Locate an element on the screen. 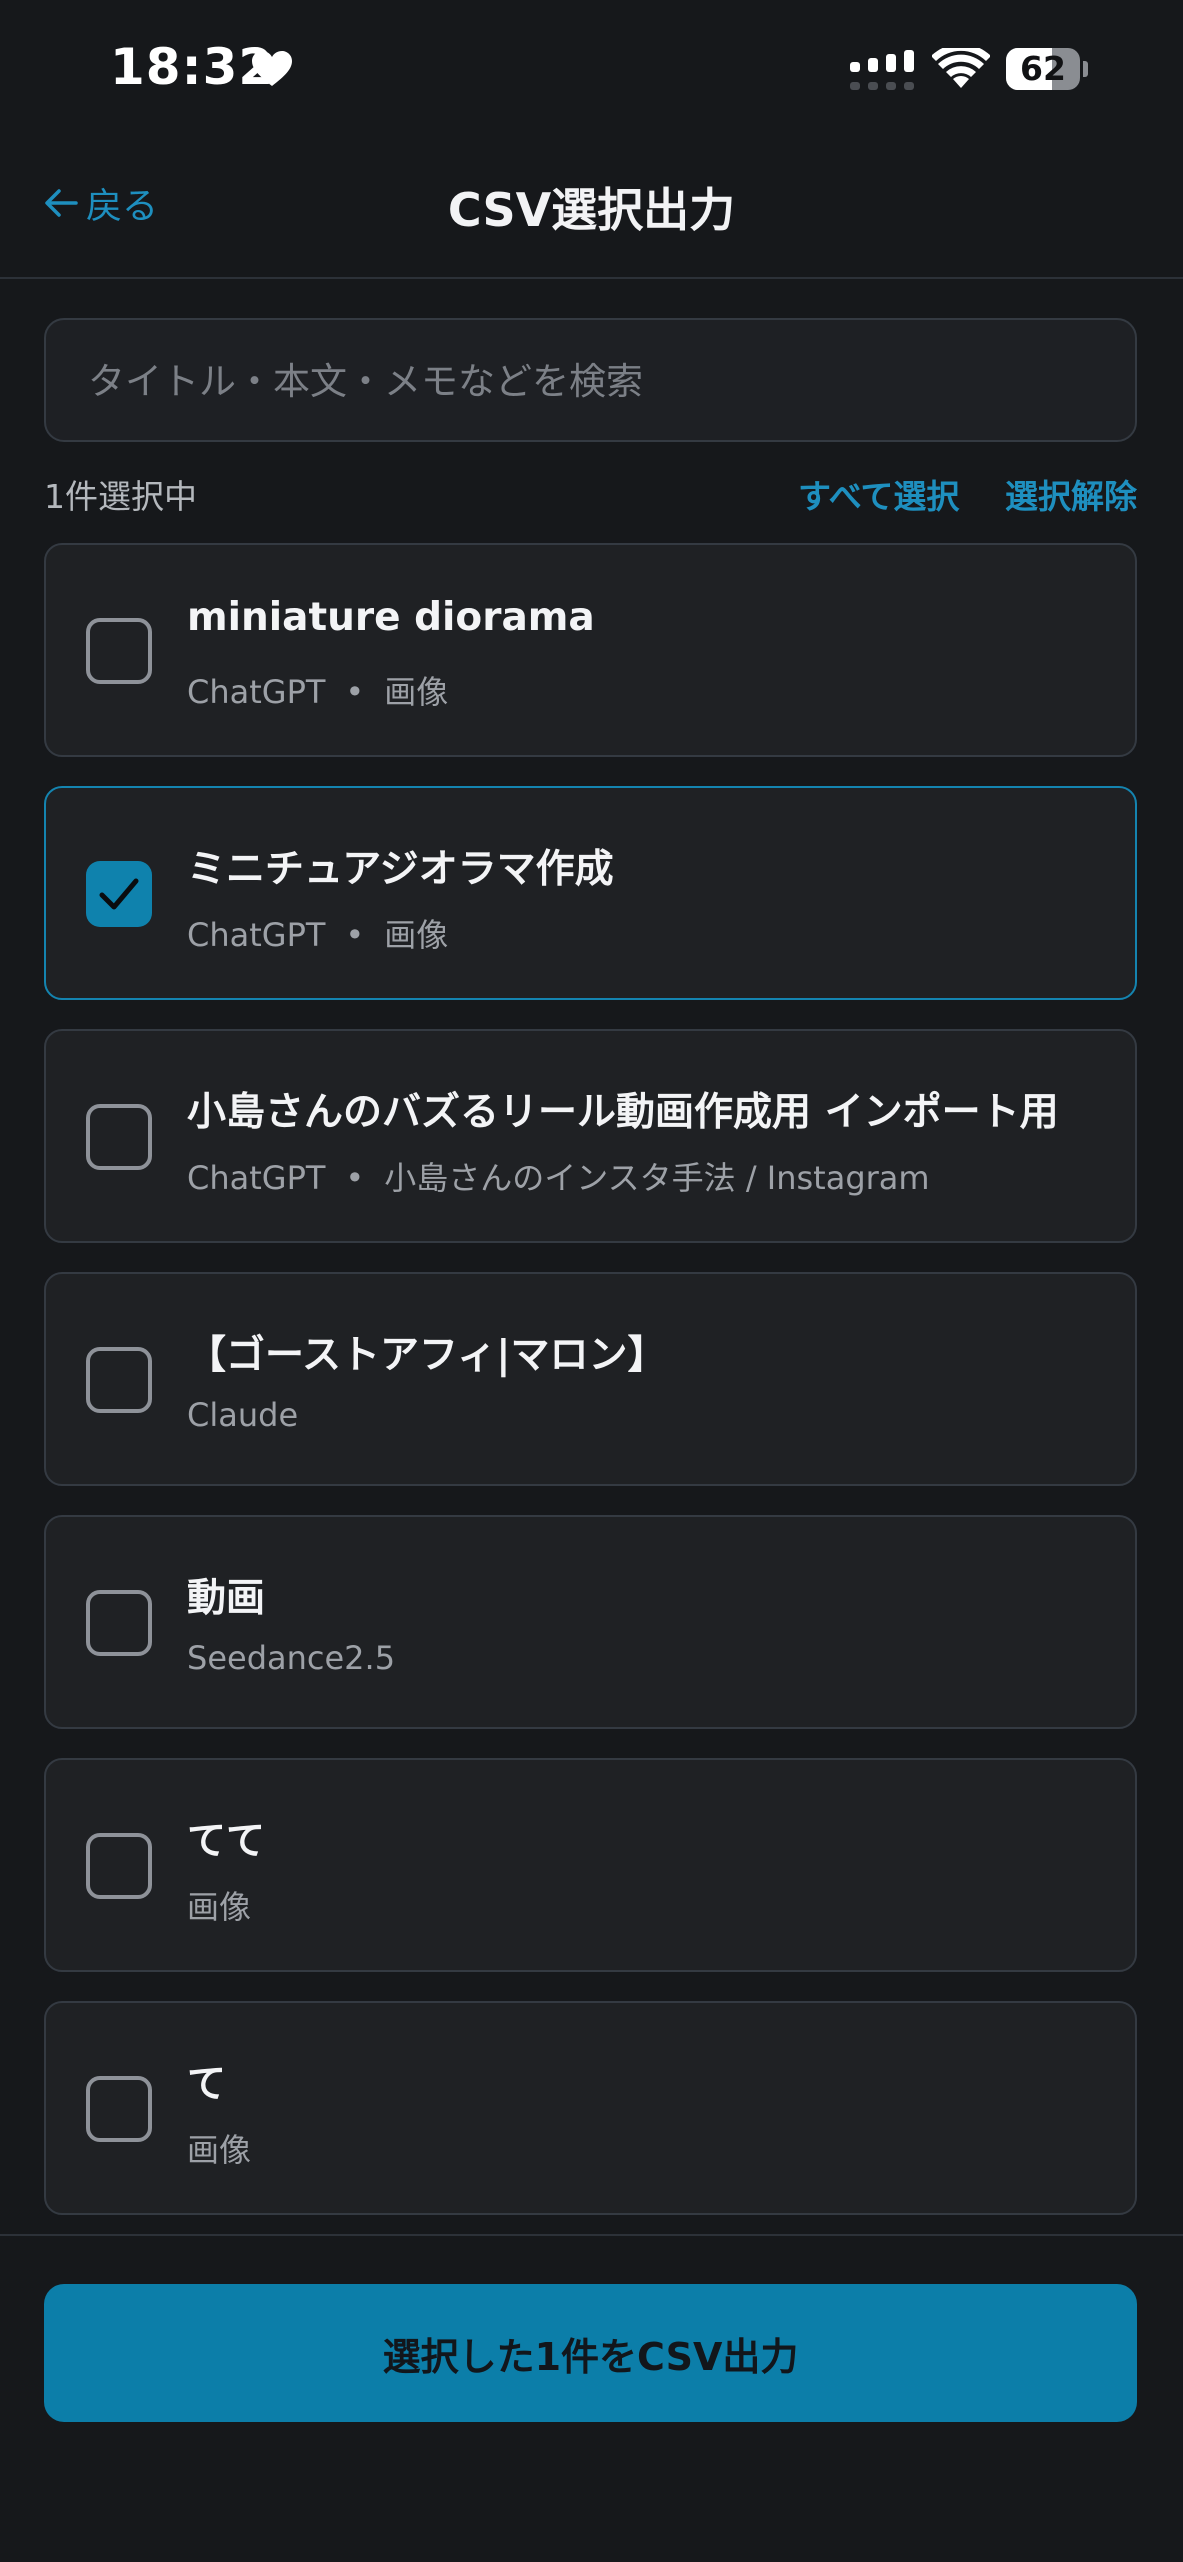 Image resolution: width=1183 pixels, height=2562 pixels. meta-tag: 小島さんのインスタ手法 / Instagram is located at coordinates (657, 1178).